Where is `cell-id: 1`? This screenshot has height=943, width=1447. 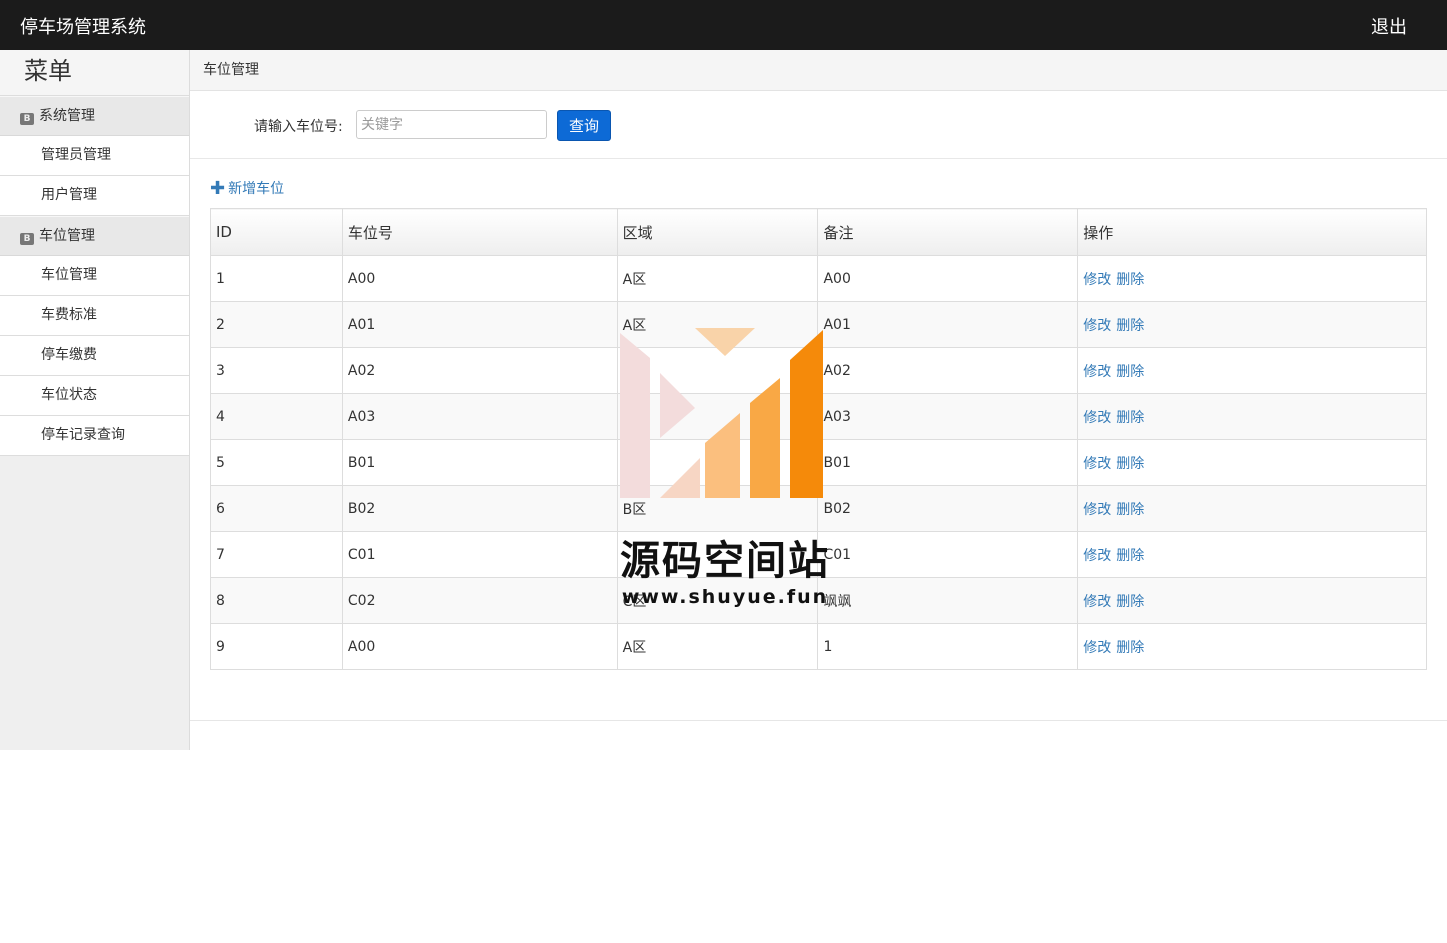 cell-id: 1 is located at coordinates (276, 278).